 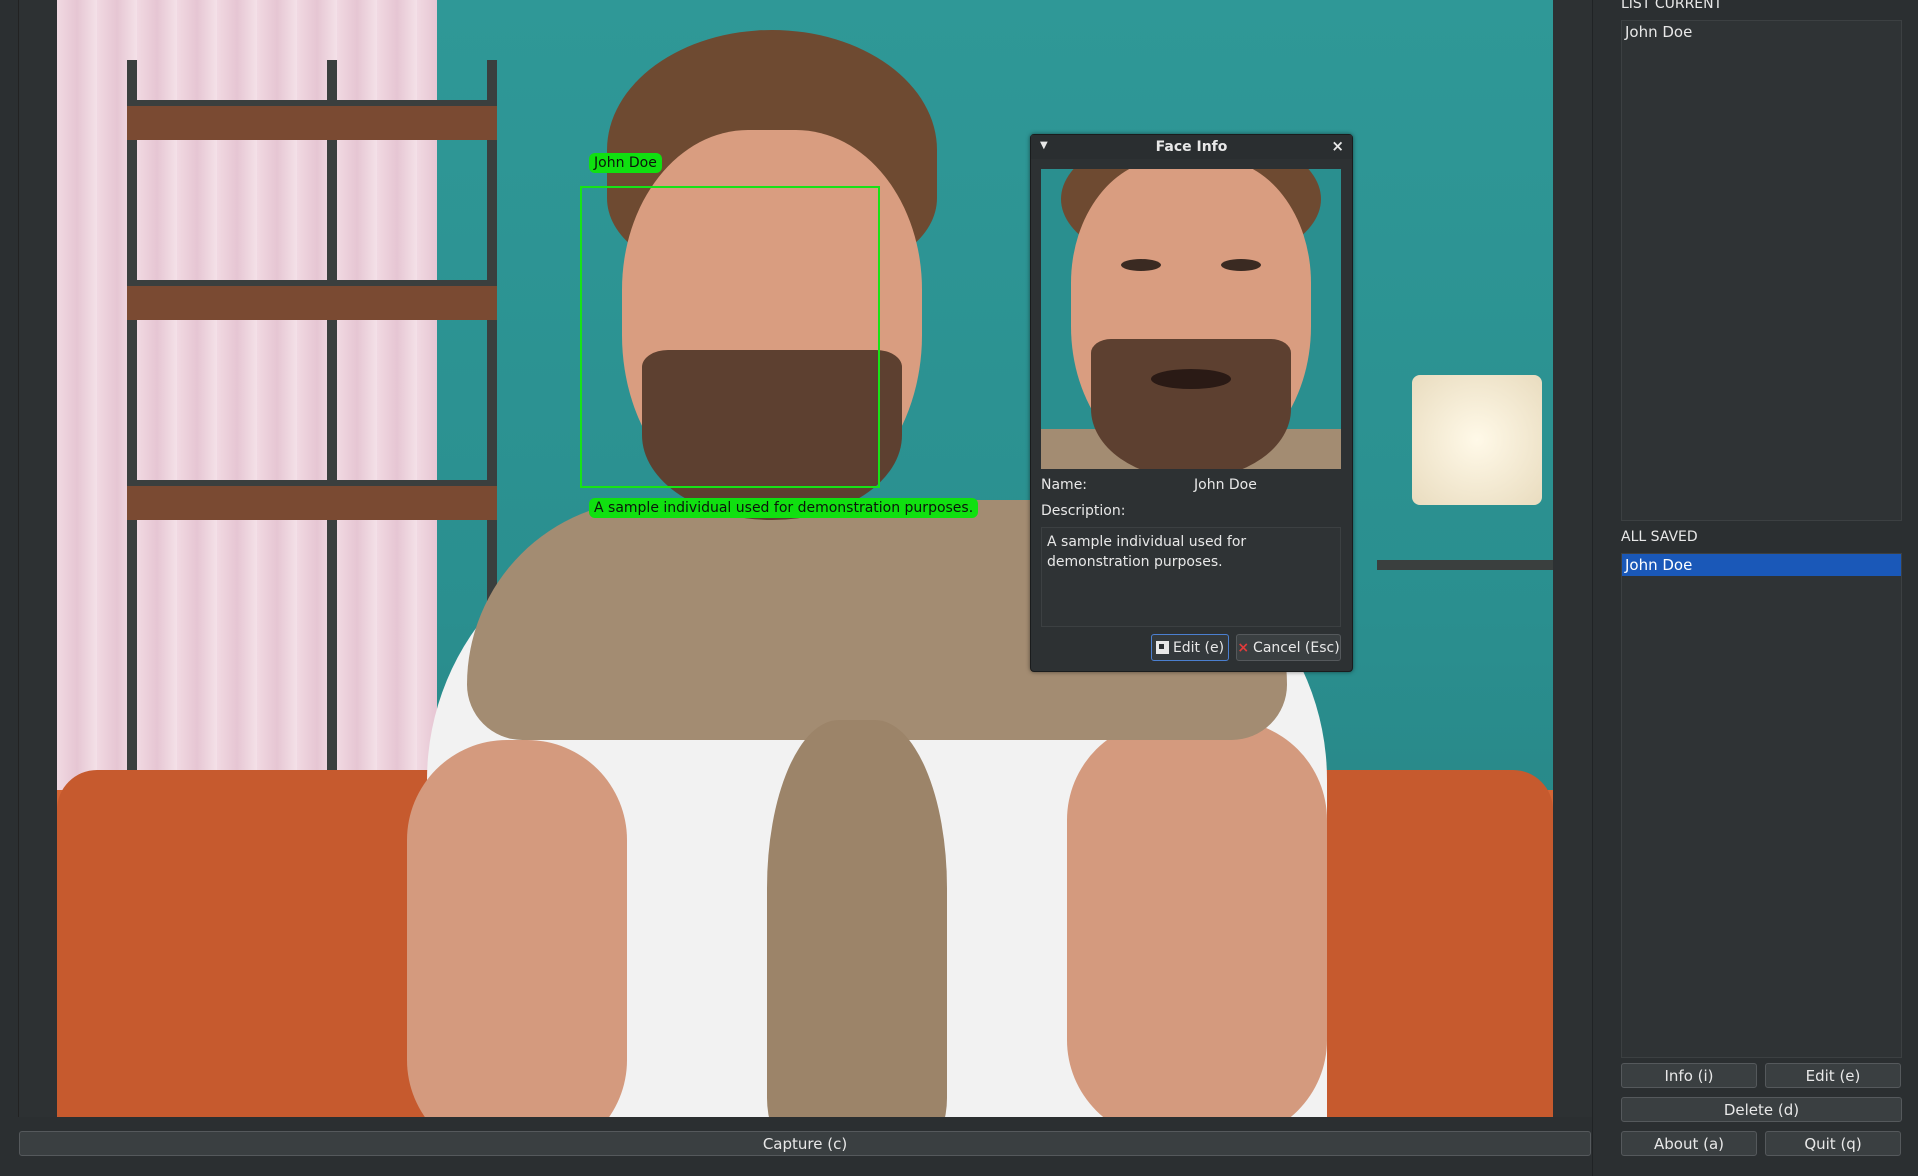 I want to click on face-photo, so click(x=1191, y=319).